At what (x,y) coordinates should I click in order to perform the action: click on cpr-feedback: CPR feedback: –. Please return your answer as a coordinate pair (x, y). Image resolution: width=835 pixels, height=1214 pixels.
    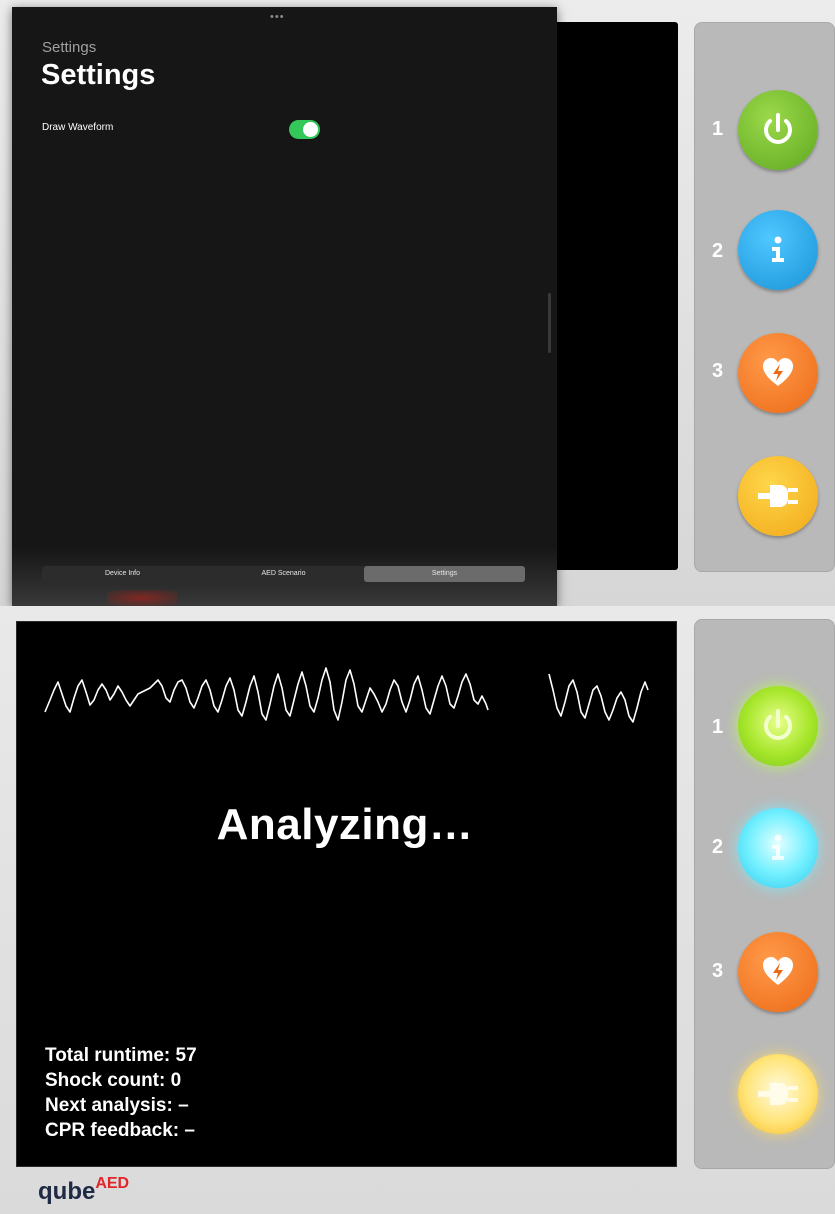
    Looking at the image, I should click on (120, 1130).